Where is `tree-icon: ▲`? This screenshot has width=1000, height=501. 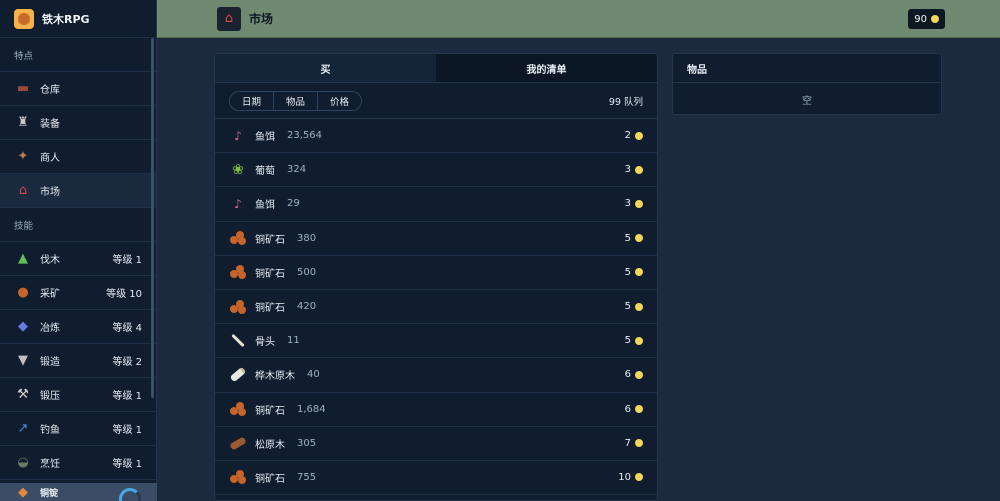 tree-icon: ▲ is located at coordinates (23, 258).